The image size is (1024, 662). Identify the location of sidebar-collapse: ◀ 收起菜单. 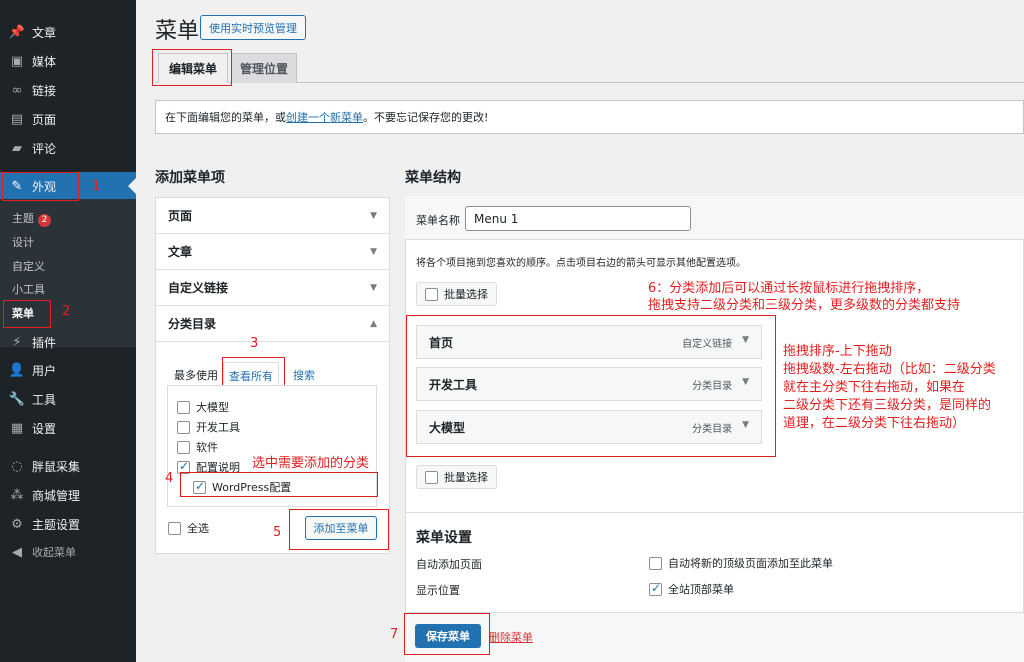
(68, 552).